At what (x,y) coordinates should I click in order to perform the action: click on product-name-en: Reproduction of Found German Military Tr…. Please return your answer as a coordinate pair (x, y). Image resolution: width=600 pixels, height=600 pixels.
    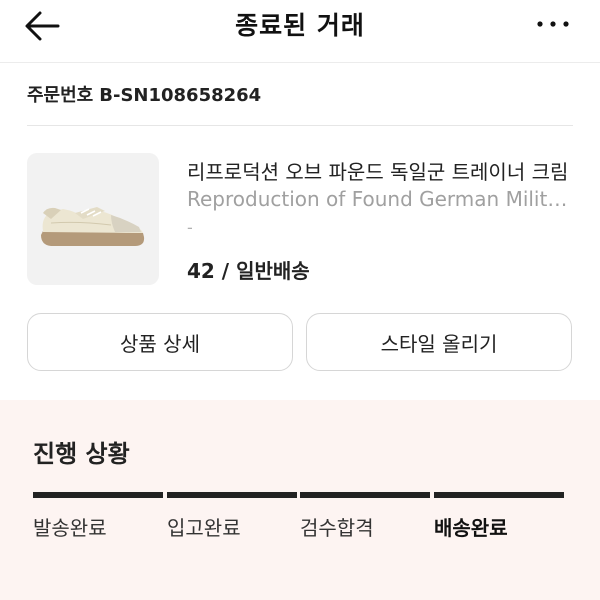
    Looking at the image, I should click on (383, 199).